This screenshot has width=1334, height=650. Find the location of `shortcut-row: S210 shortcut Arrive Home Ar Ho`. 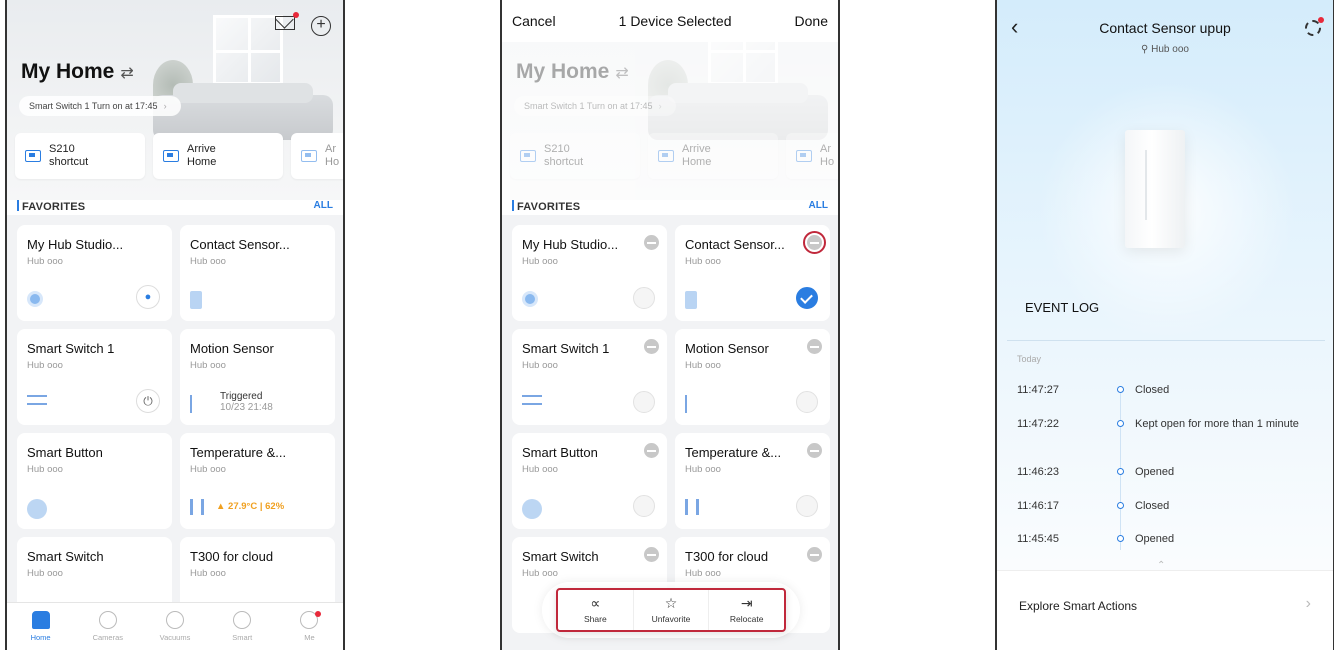

shortcut-row: S210 shortcut Arrive Home Ar Ho is located at coordinates (179, 156).